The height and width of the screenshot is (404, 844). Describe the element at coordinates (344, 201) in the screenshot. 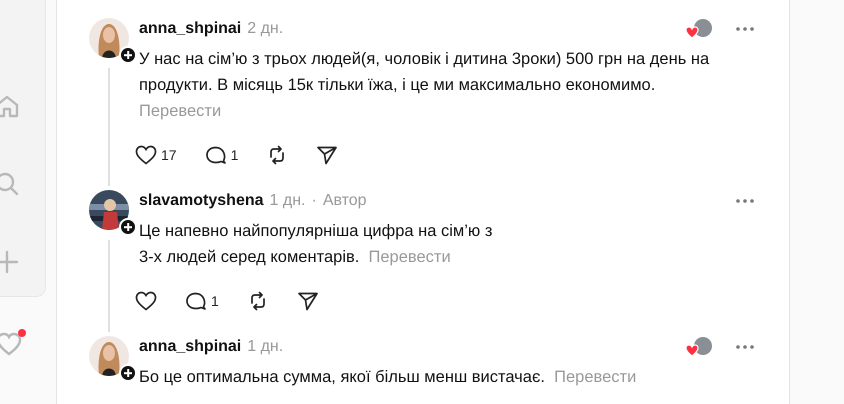

I see `author-label: Автор` at that location.